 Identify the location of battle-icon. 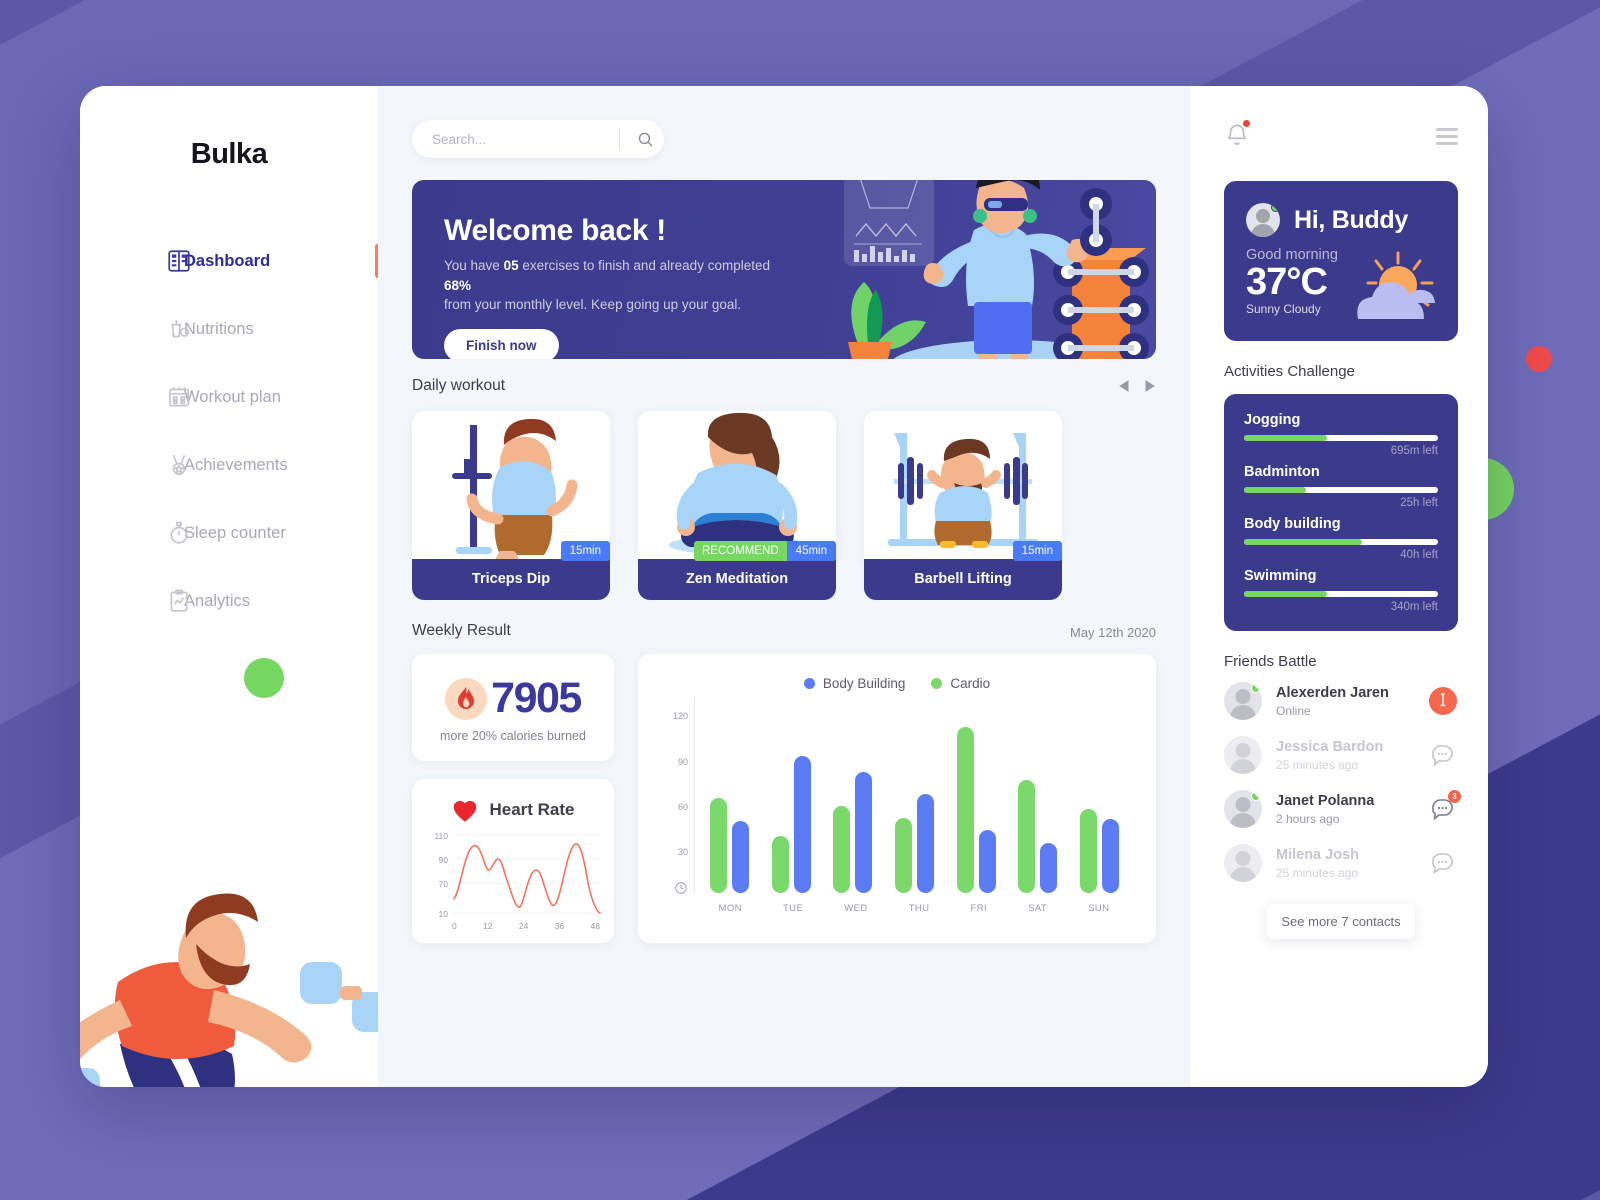
(1443, 701).